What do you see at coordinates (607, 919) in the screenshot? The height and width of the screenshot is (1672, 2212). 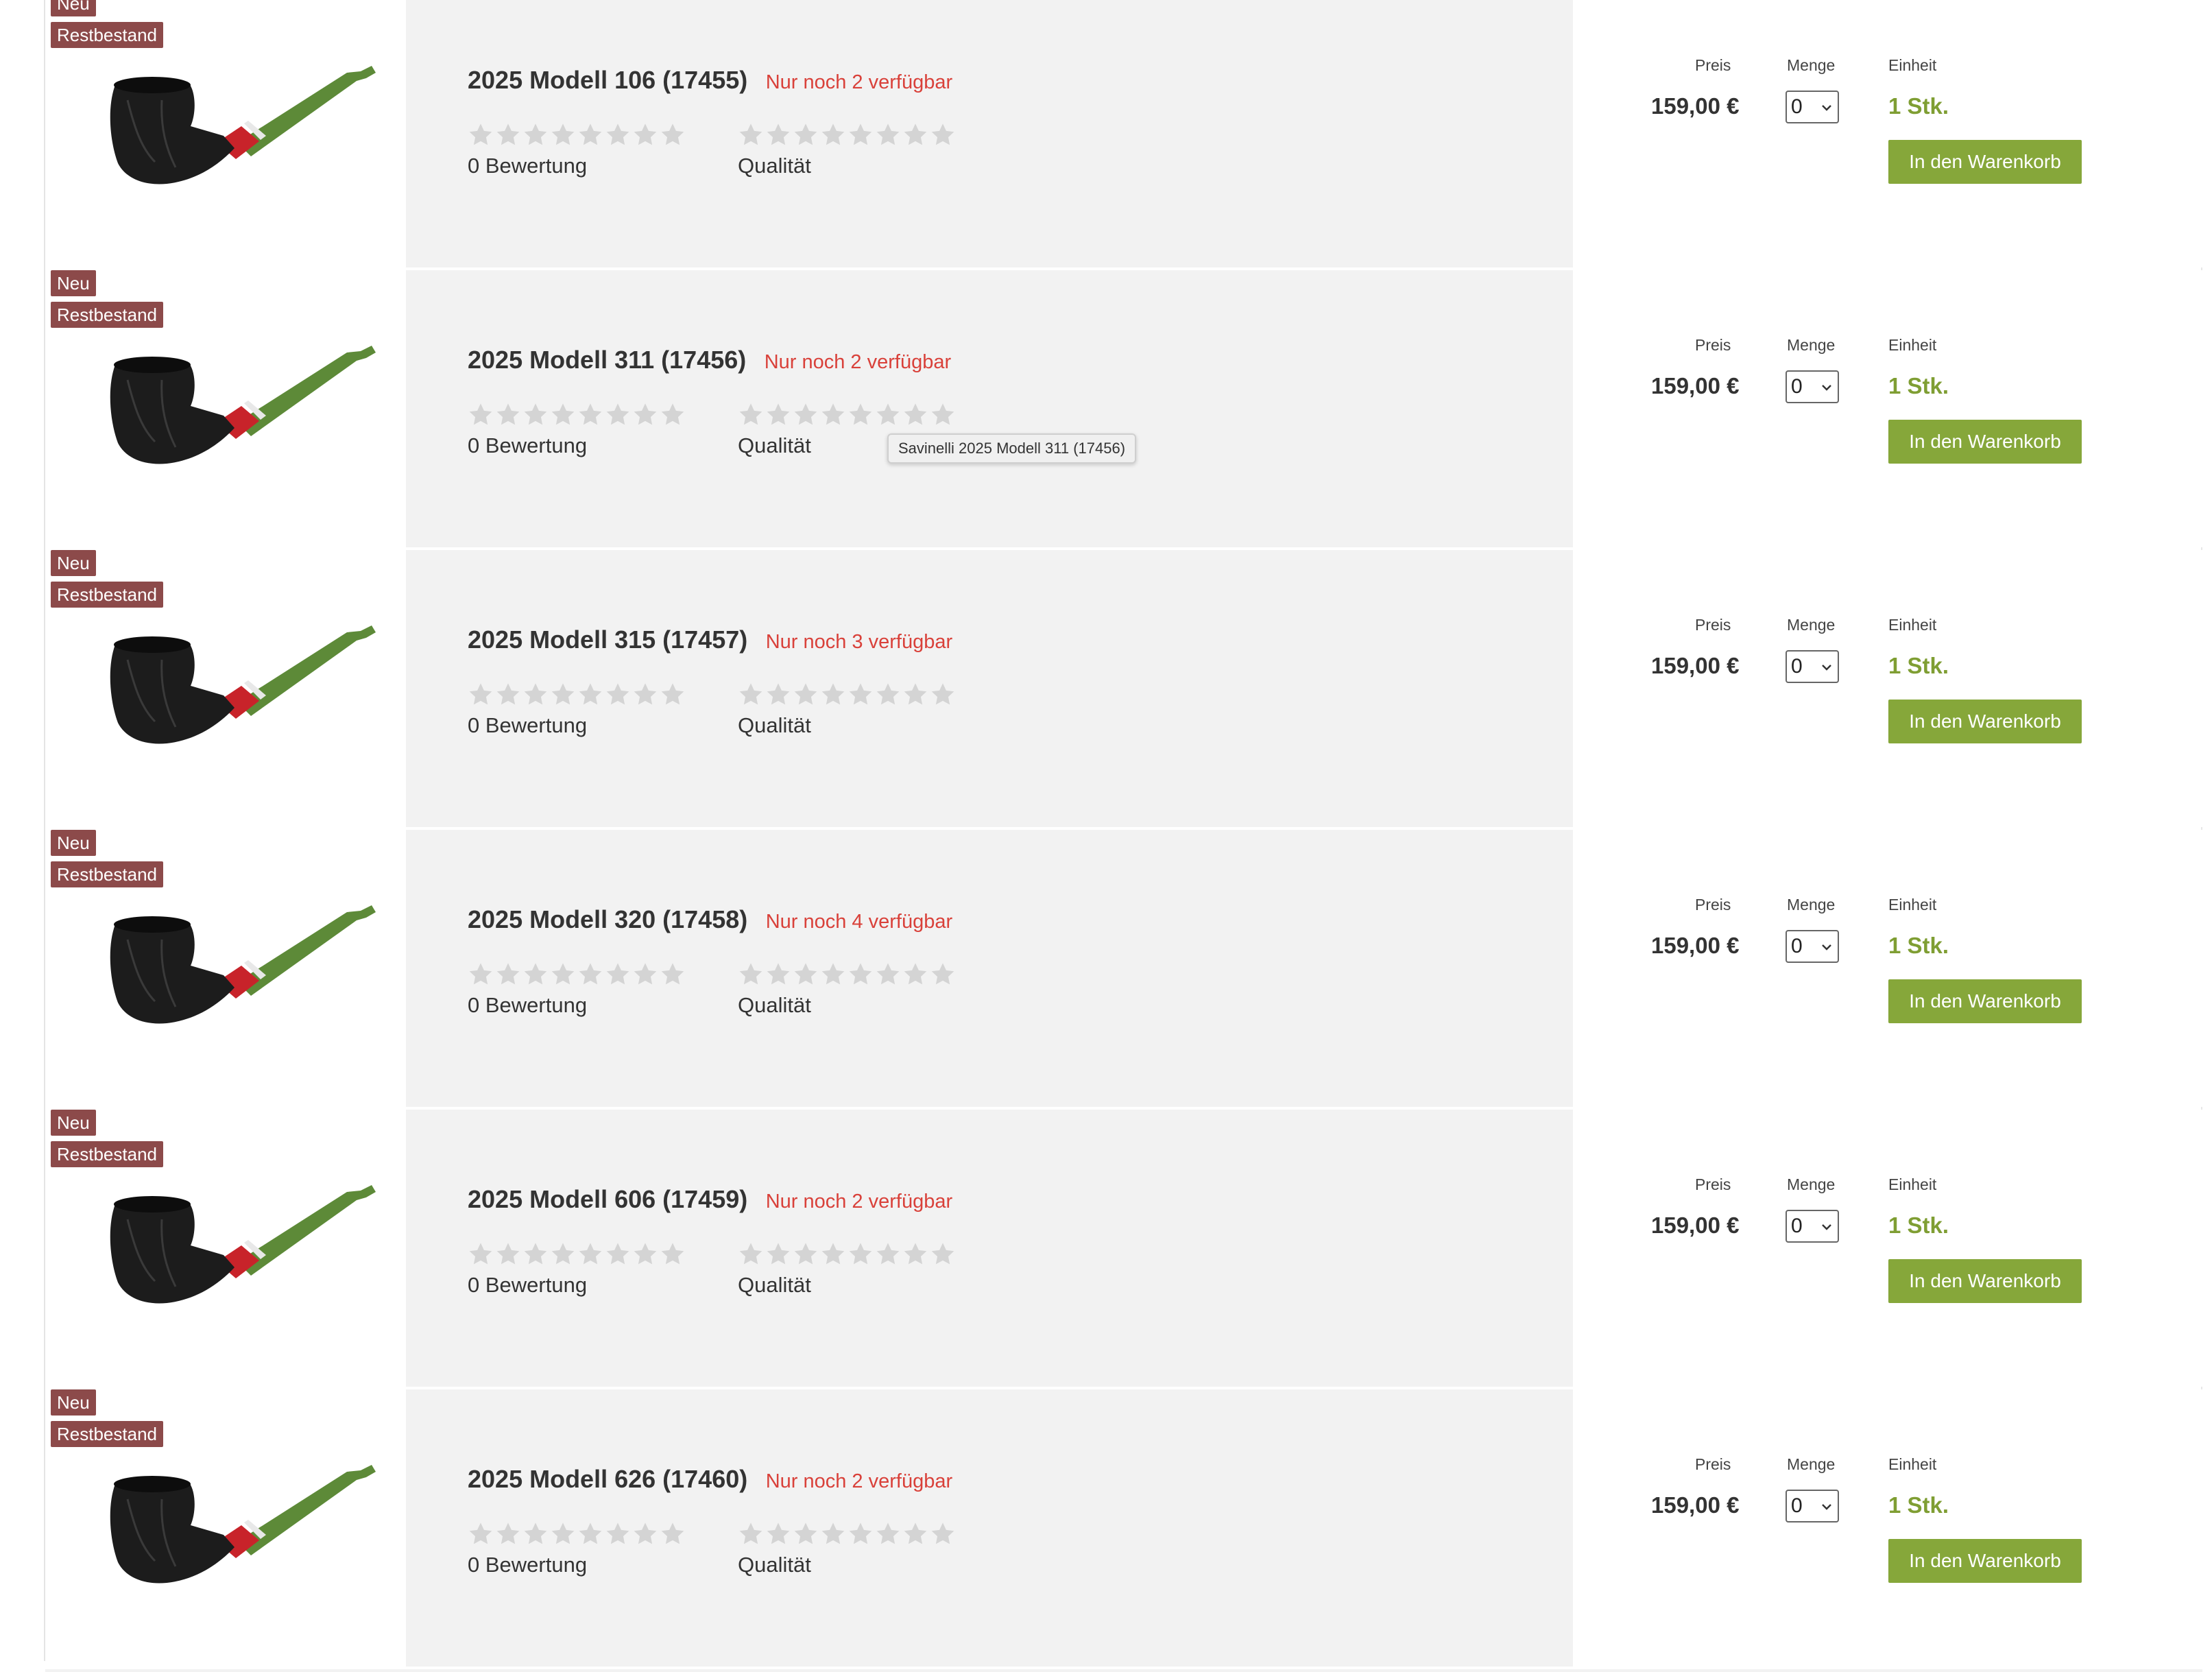 I see `product-title: 2025 Modell 320 (17458)` at bounding box center [607, 919].